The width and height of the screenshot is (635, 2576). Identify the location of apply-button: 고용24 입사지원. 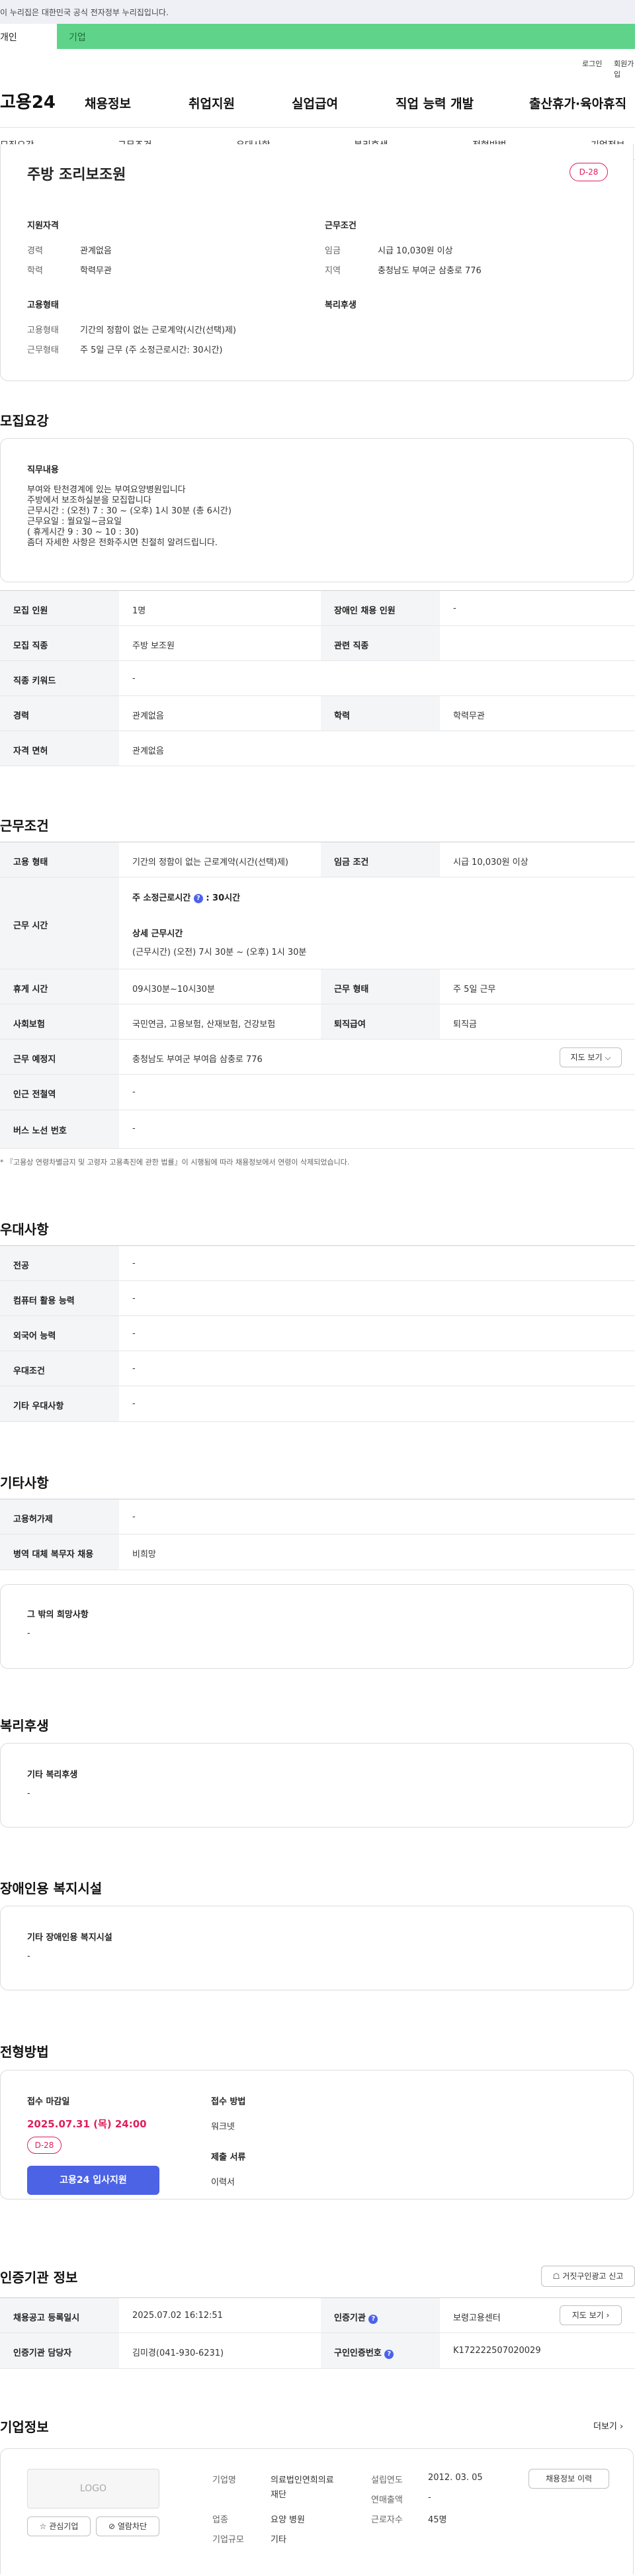
(93, 2180).